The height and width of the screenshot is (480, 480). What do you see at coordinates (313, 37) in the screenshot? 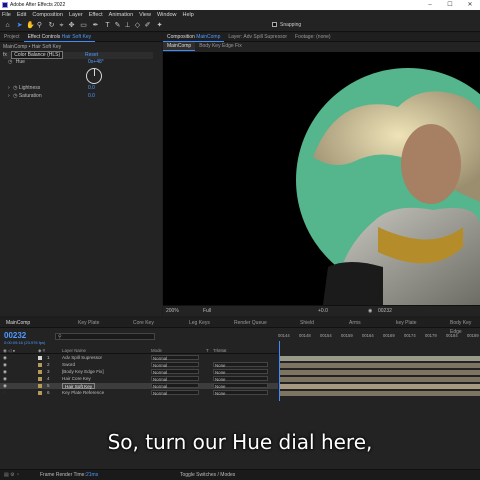
I see `tab-footage: Footage: (none)` at bounding box center [313, 37].